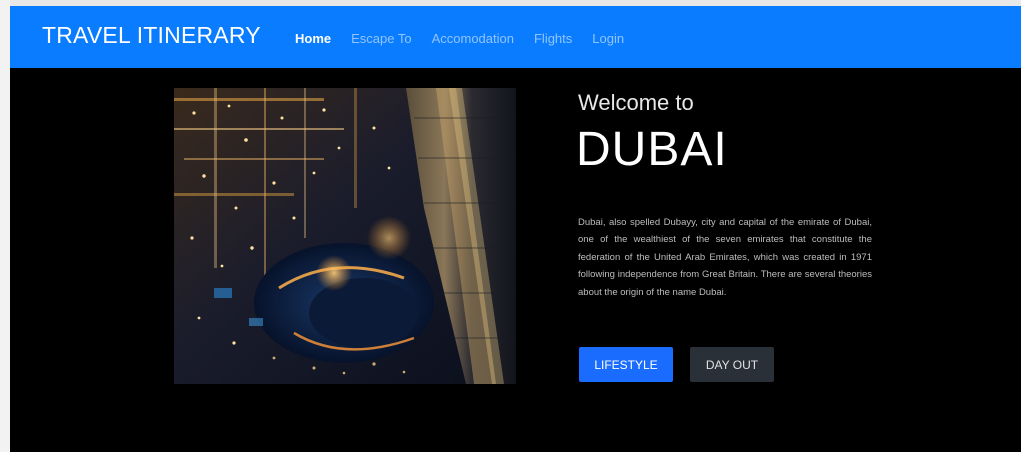 This screenshot has width=1021, height=452. What do you see at coordinates (732, 364) in the screenshot?
I see `day-out-button: DAY OUT` at bounding box center [732, 364].